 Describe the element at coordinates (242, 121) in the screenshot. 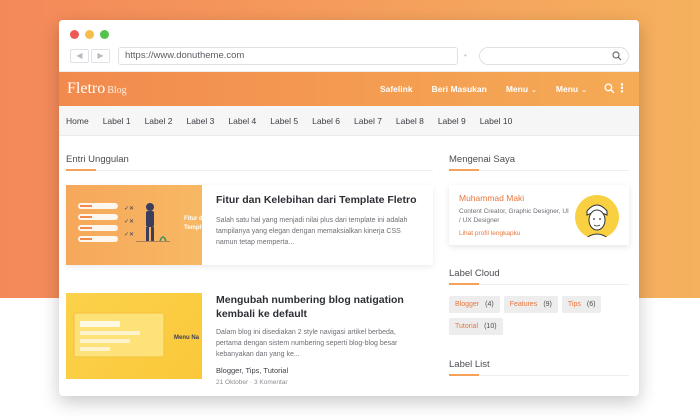

I see `category-label-4: Label 4` at that location.